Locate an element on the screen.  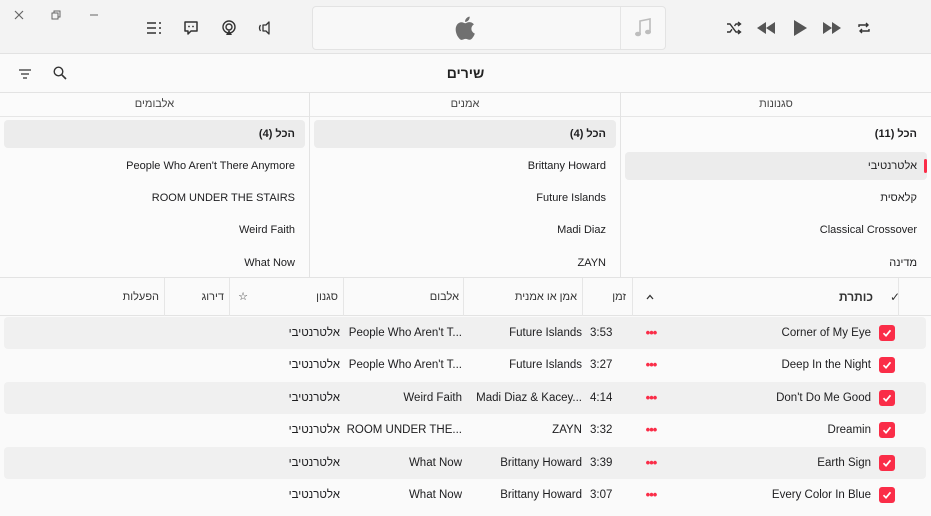
title-bar is located at coordinates (465, 27).